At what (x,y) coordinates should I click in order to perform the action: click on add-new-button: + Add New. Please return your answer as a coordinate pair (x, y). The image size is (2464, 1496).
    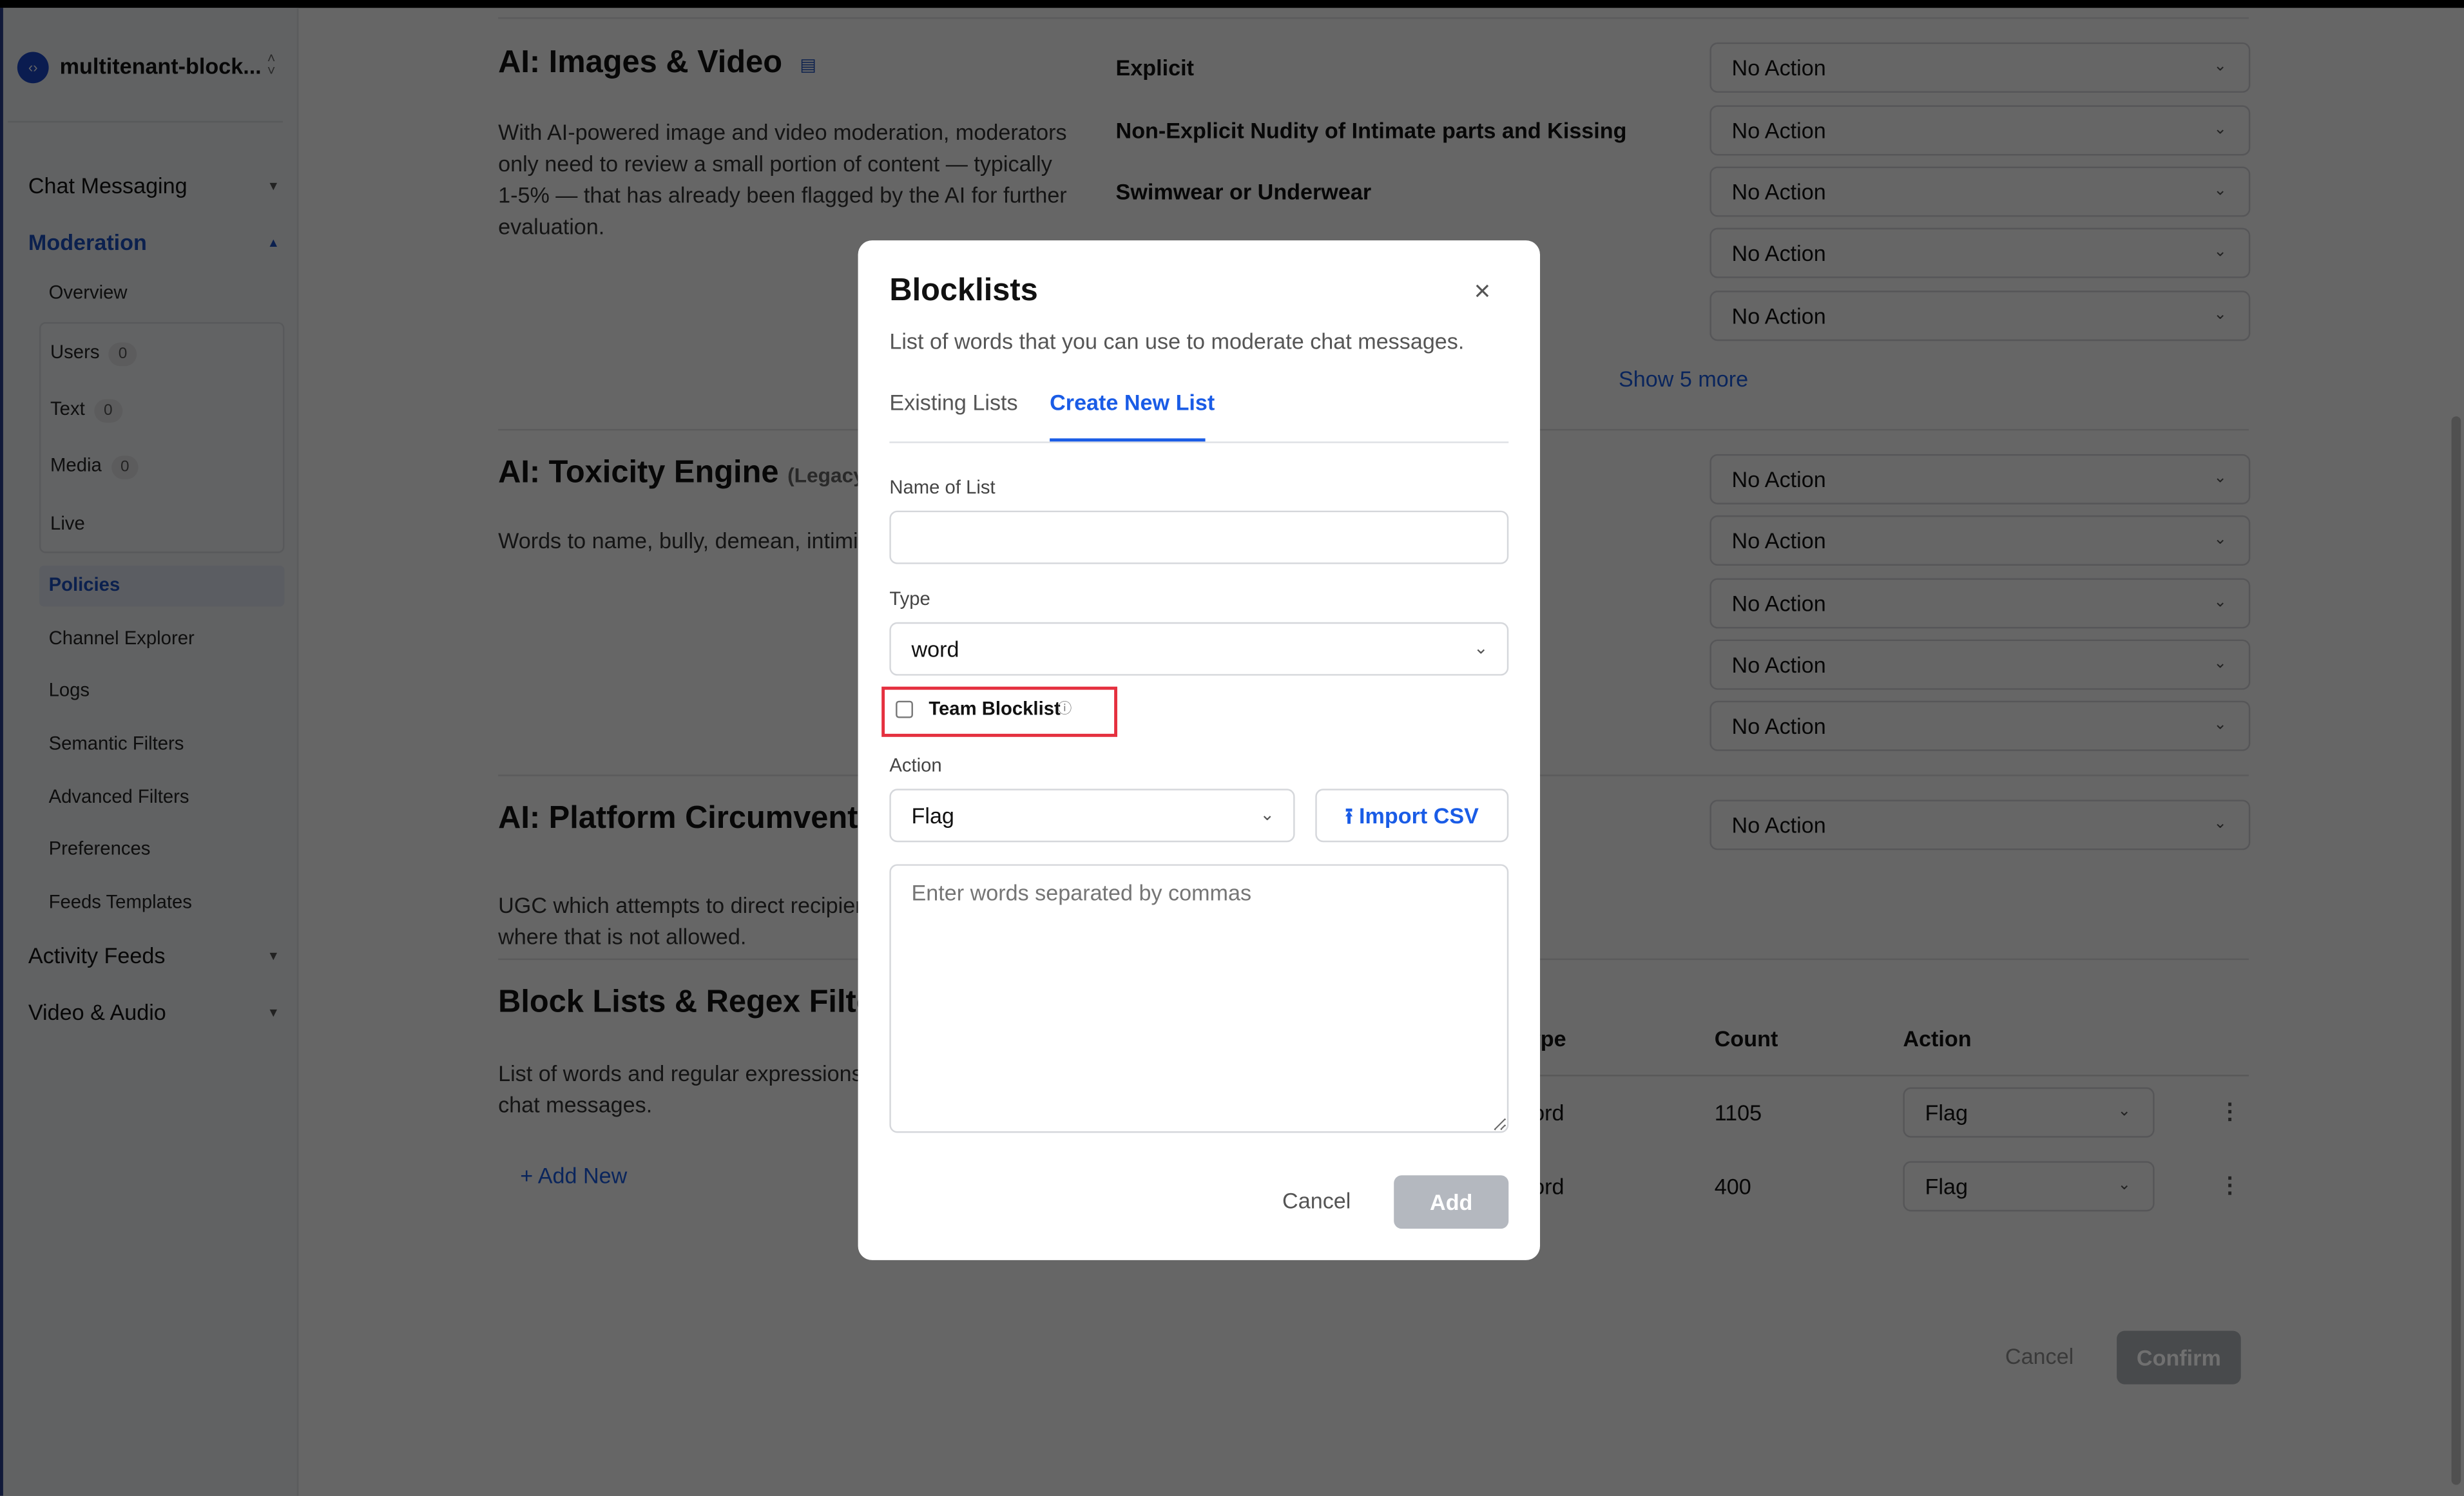
    Looking at the image, I should click on (573, 1175).